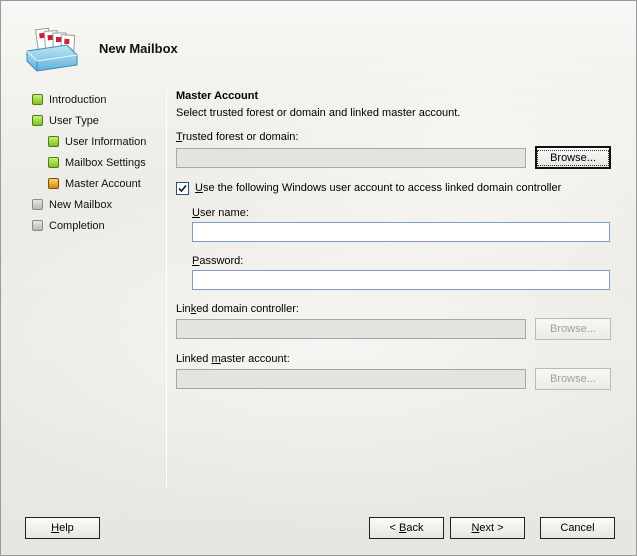 This screenshot has width=637, height=556. I want to click on checkmark-icon, so click(182, 188).